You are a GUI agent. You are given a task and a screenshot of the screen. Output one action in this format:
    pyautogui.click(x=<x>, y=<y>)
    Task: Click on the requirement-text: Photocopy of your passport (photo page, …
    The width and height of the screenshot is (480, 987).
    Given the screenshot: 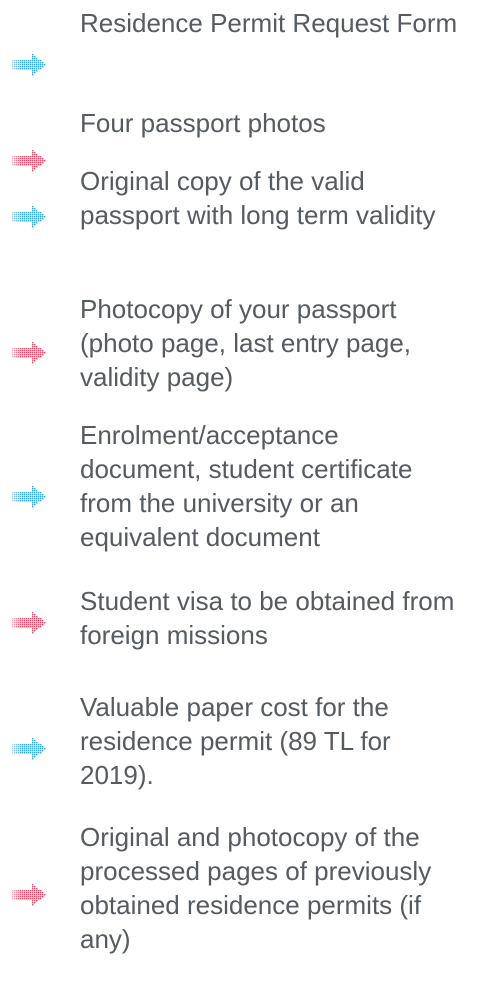 What is the action you would take?
    pyautogui.click(x=246, y=343)
    